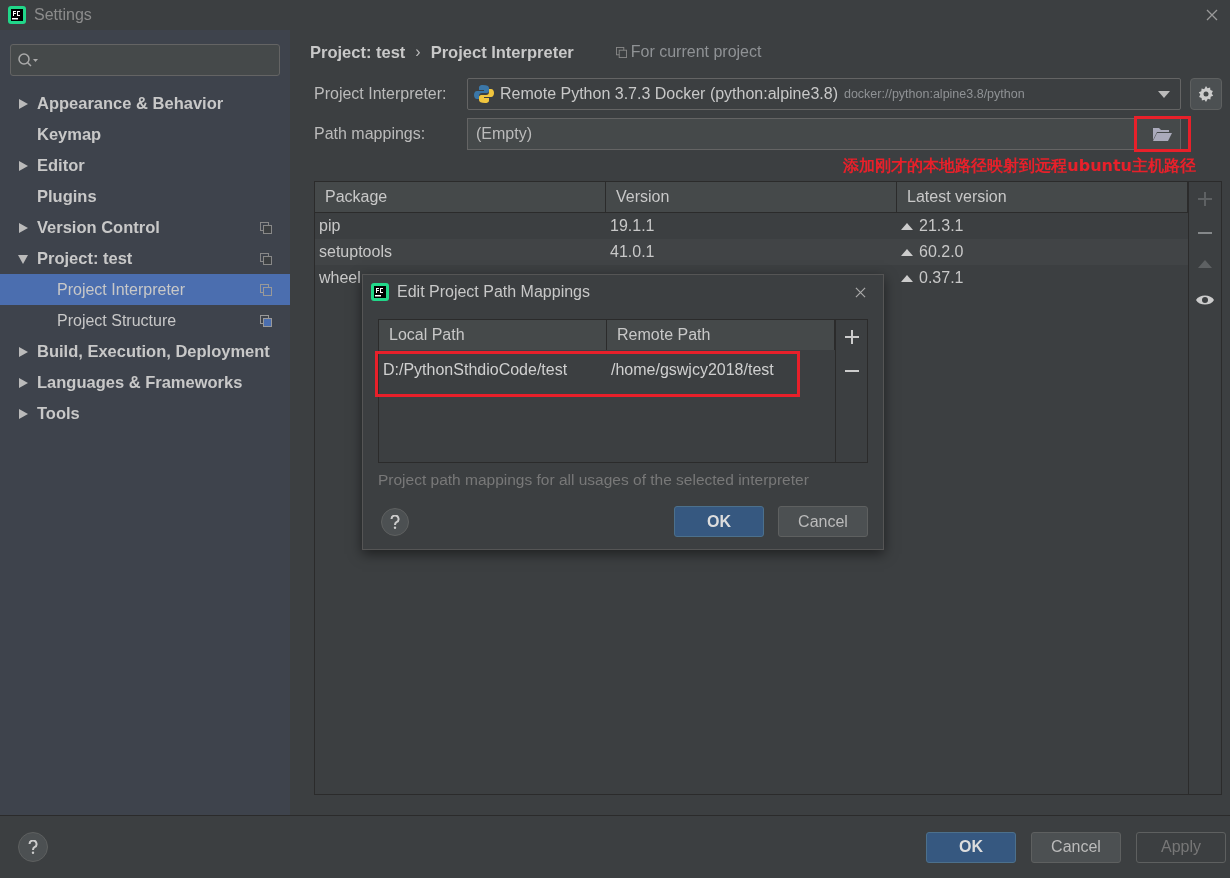 This screenshot has height=878, width=1230. I want to click on table-cell: 41.0.1, so click(632, 252).